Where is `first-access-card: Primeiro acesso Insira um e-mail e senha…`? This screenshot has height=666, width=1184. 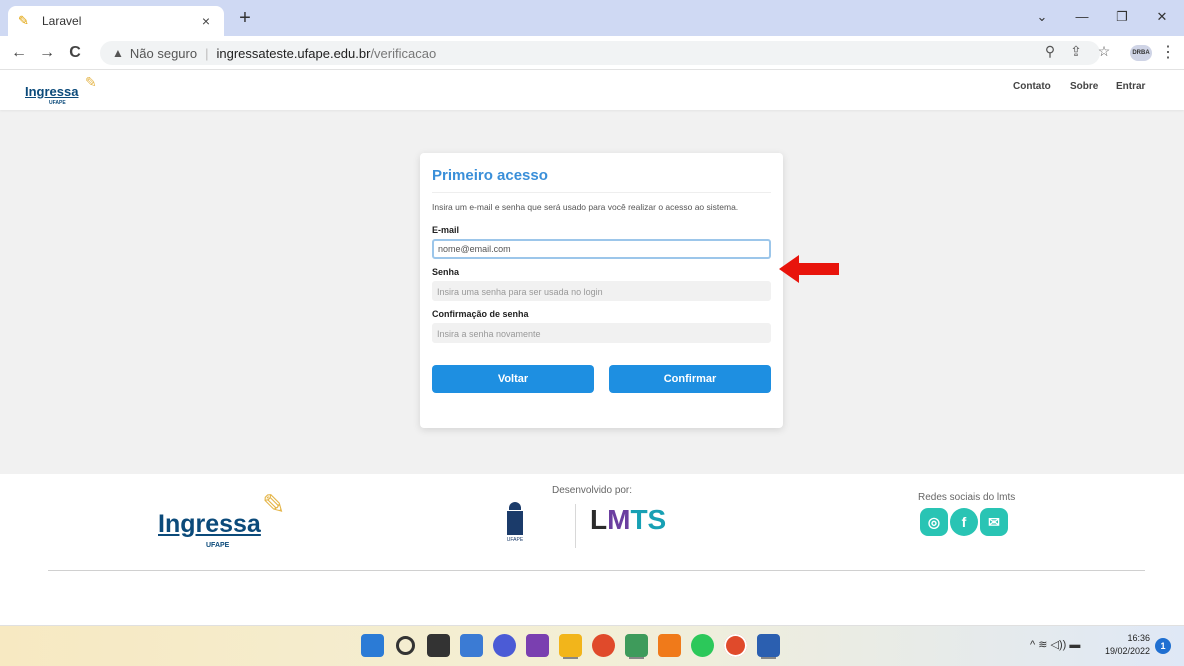
first-access-card: Primeiro acesso Insira um e-mail e senha… is located at coordinates (601, 290).